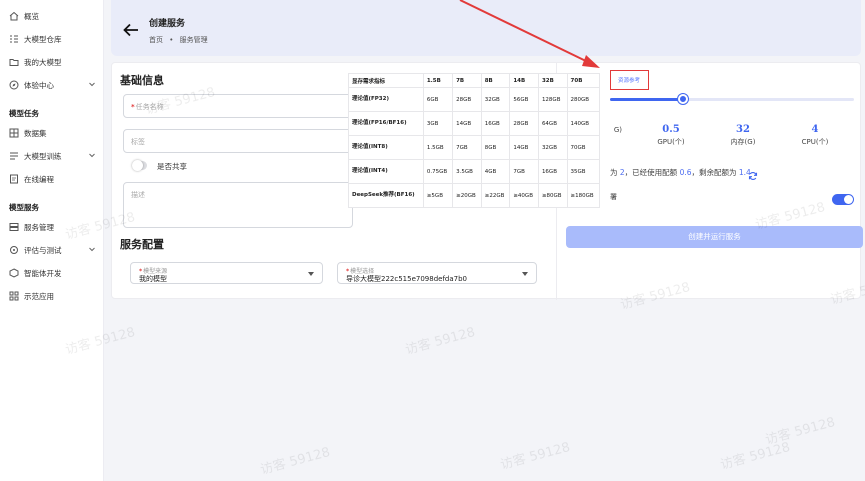 This screenshot has width=865, height=481. I want to click on create-and-run-button: 创建并运行服务, so click(714, 237).